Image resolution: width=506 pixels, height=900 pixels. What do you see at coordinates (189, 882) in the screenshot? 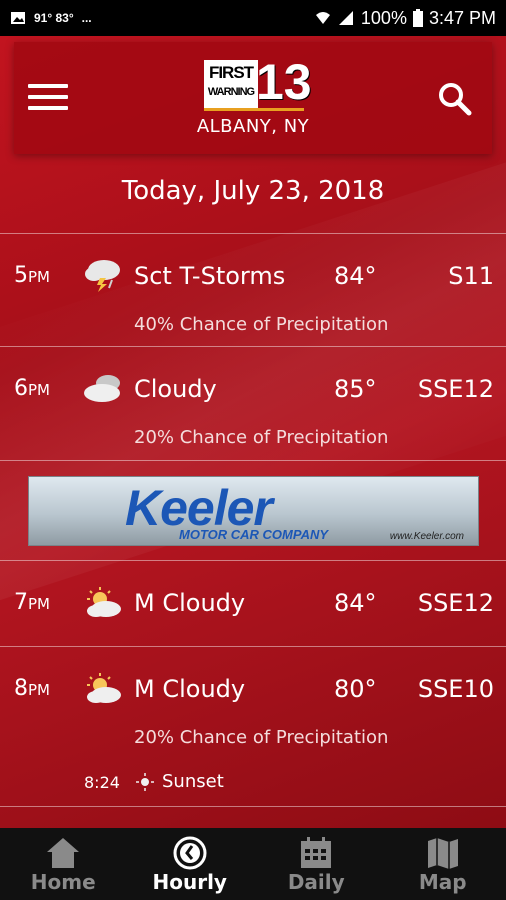
I see `nav-label: Hourly` at bounding box center [189, 882].